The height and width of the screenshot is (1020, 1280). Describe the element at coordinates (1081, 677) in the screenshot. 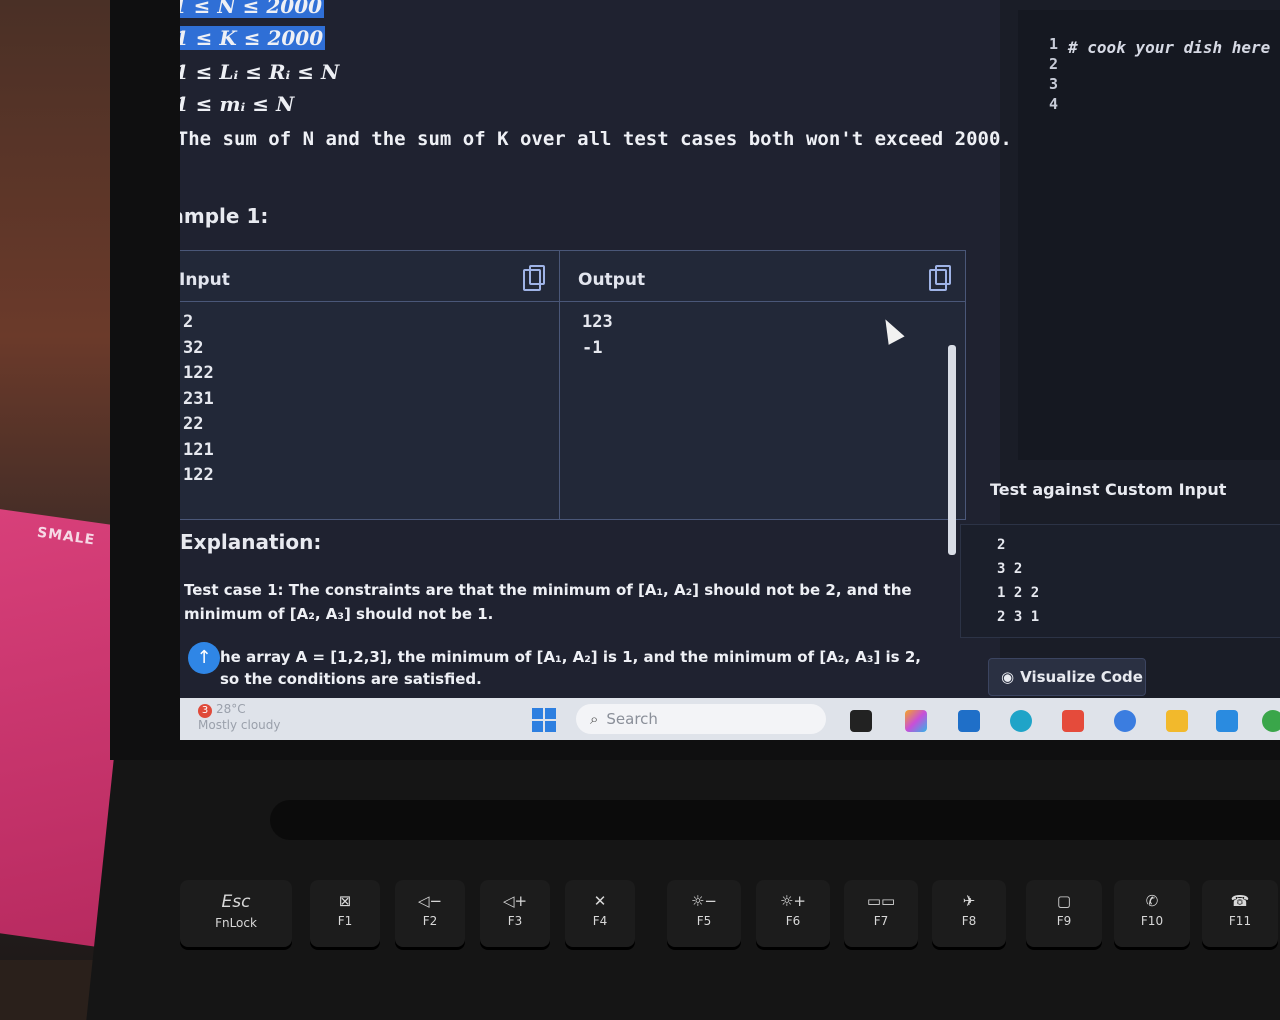

I see `visualize-code-label: Visualize Code` at that location.